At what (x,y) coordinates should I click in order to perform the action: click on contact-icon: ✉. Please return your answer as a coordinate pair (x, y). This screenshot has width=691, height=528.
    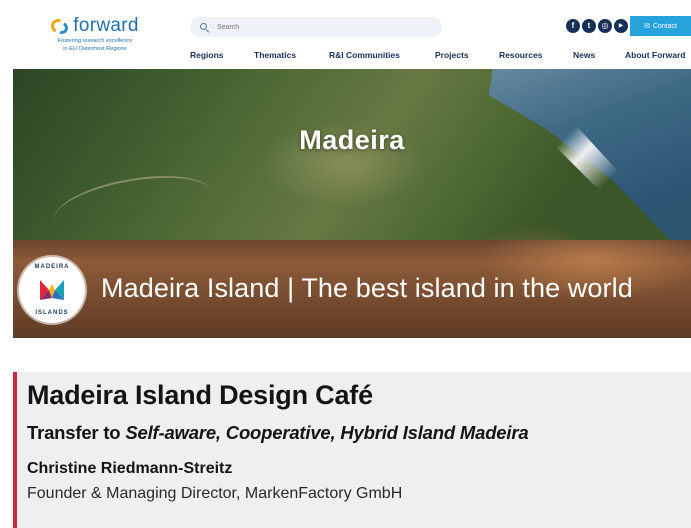
    Looking at the image, I should click on (647, 26).